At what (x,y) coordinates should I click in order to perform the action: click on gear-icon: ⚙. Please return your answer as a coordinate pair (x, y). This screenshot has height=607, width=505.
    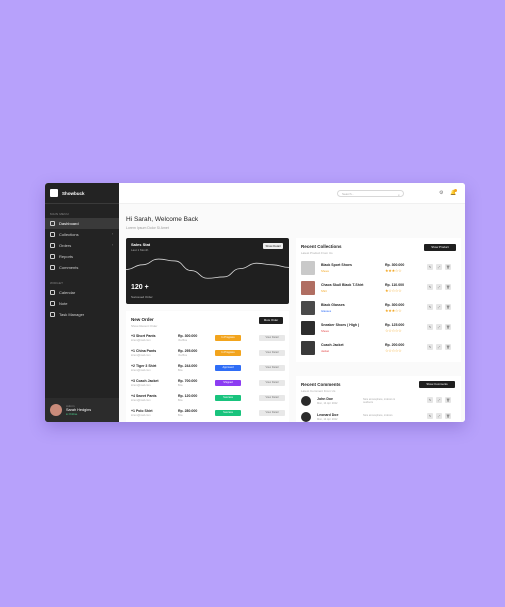
    Looking at the image, I should click on (441, 193).